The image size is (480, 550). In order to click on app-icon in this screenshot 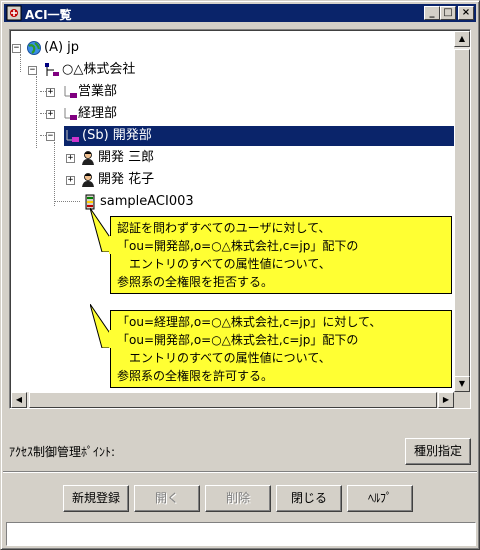, I will do `click(14, 13)`.